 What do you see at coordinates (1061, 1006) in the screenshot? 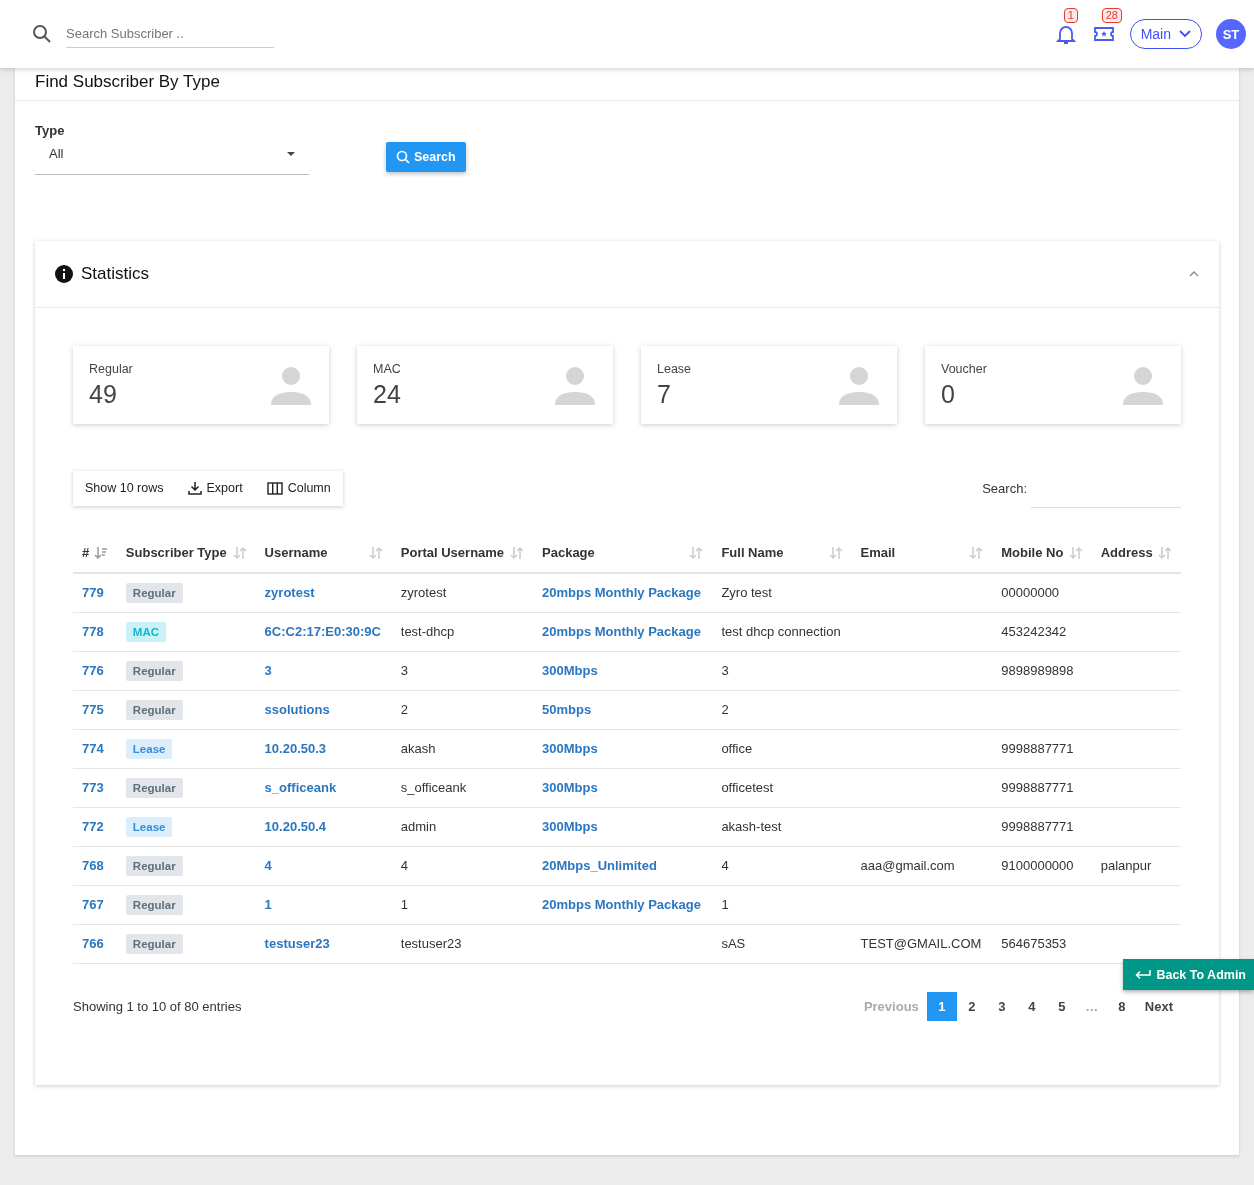
I see `page-link: 5` at bounding box center [1061, 1006].